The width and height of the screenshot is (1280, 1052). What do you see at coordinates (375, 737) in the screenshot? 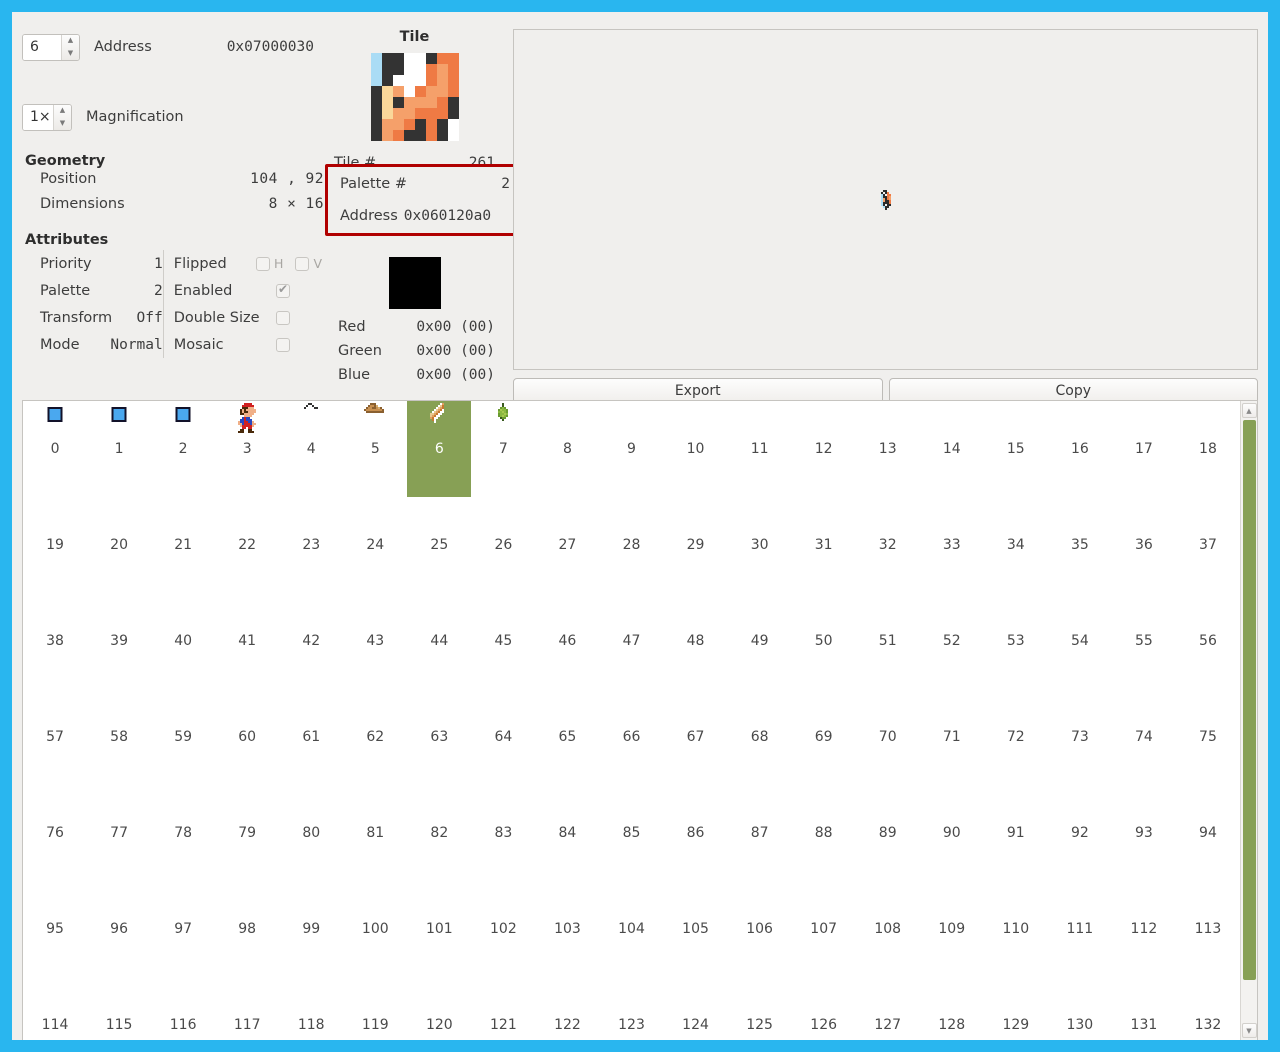
I see `object-cell: 62` at bounding box center [375, 737].